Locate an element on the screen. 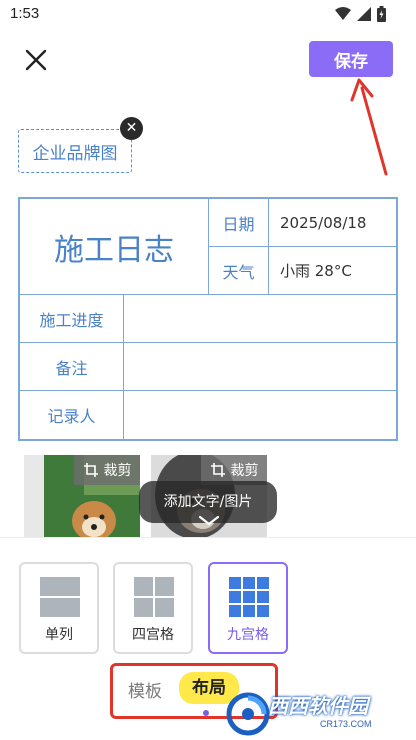 This screenshot has width=416, height=740. layout-option-nine-grid: 九宫格 is located at coordinates (248, 608).